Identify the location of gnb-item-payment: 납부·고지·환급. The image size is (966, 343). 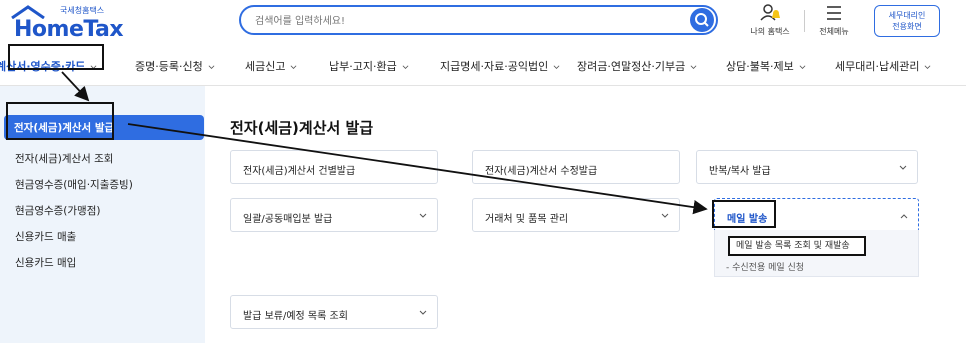
(369, 66).